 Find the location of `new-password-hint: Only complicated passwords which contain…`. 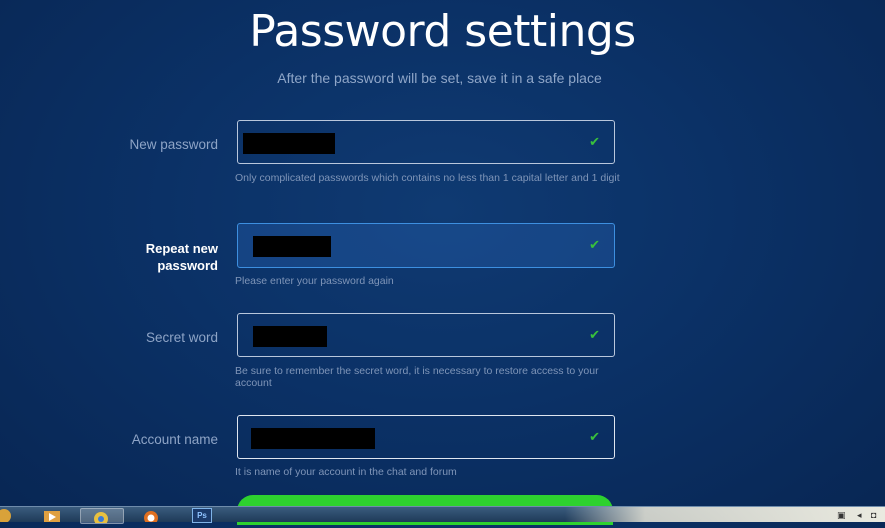

new-password-hint: Only complicated passwords which contain… is located at coordinates (427, 178).